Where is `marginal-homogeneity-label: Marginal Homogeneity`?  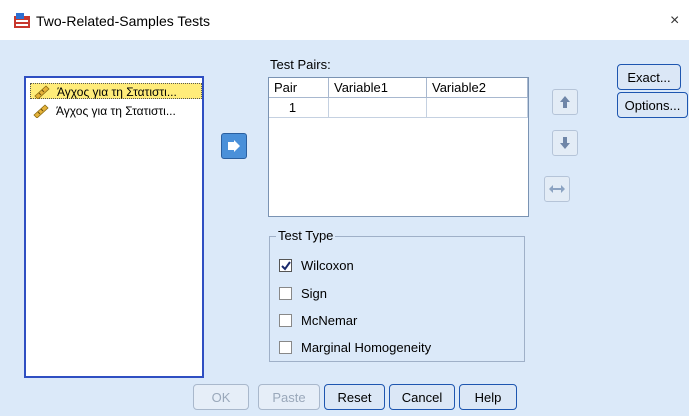 marginal-homogeneity-label: Marginal Homogeneity is located at coordinates (366, 347).